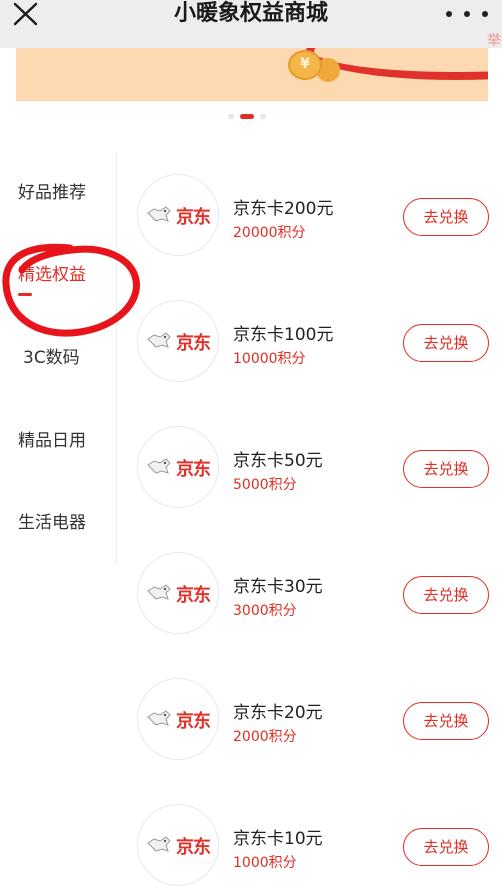 This screenshot has height=886, width=502. What do you see at coordinates (52, 190) in the screenshot?
I see `sidebar-item-recommended: 好品推荐` at bounding box center [52, 190].